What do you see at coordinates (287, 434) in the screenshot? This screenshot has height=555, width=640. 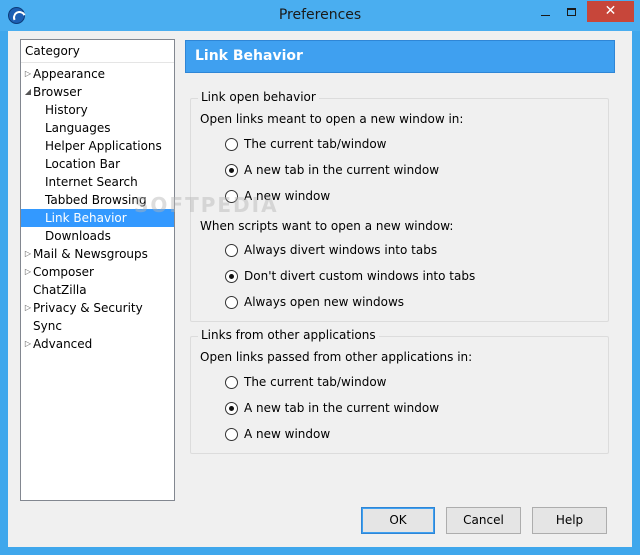 I see `radio-label: A new window` at bounding box center [287, 434].